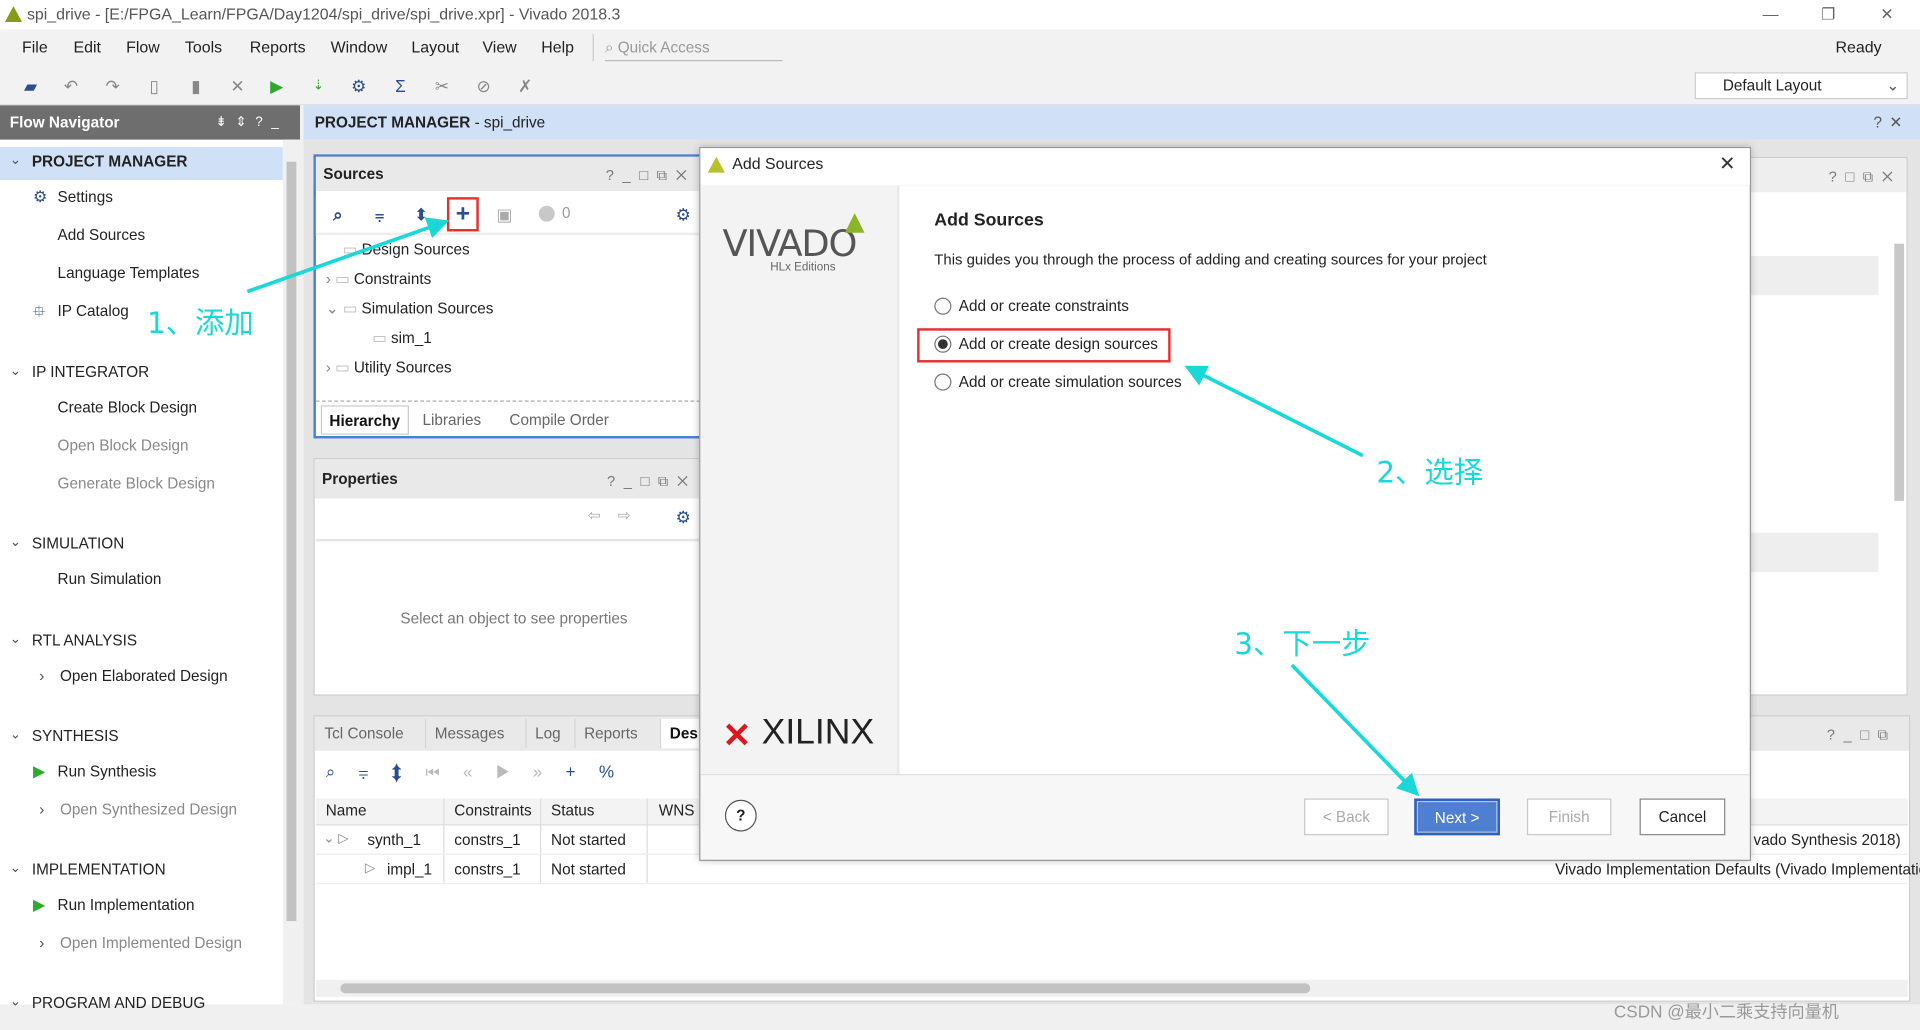 This screenshot has height=1030, width=1920. I want to click on annotation-step1: 1、添加, so click(200, 323).